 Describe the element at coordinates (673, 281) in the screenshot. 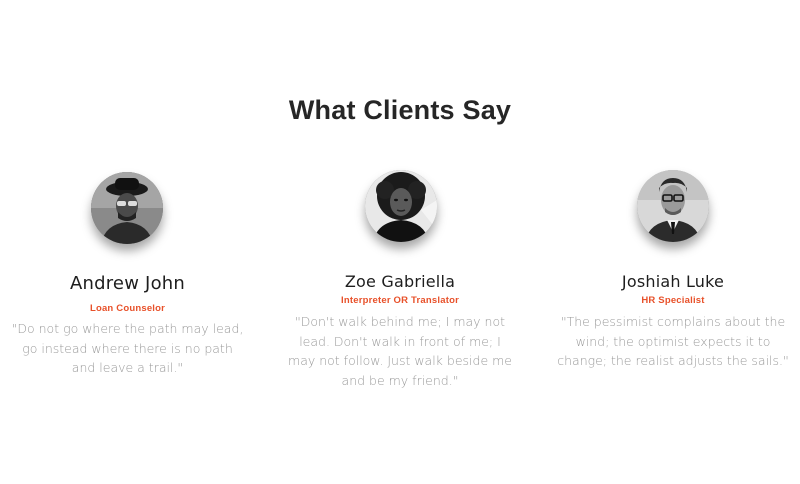

I see `testimonial-name: Joshiah Luke` at that location.